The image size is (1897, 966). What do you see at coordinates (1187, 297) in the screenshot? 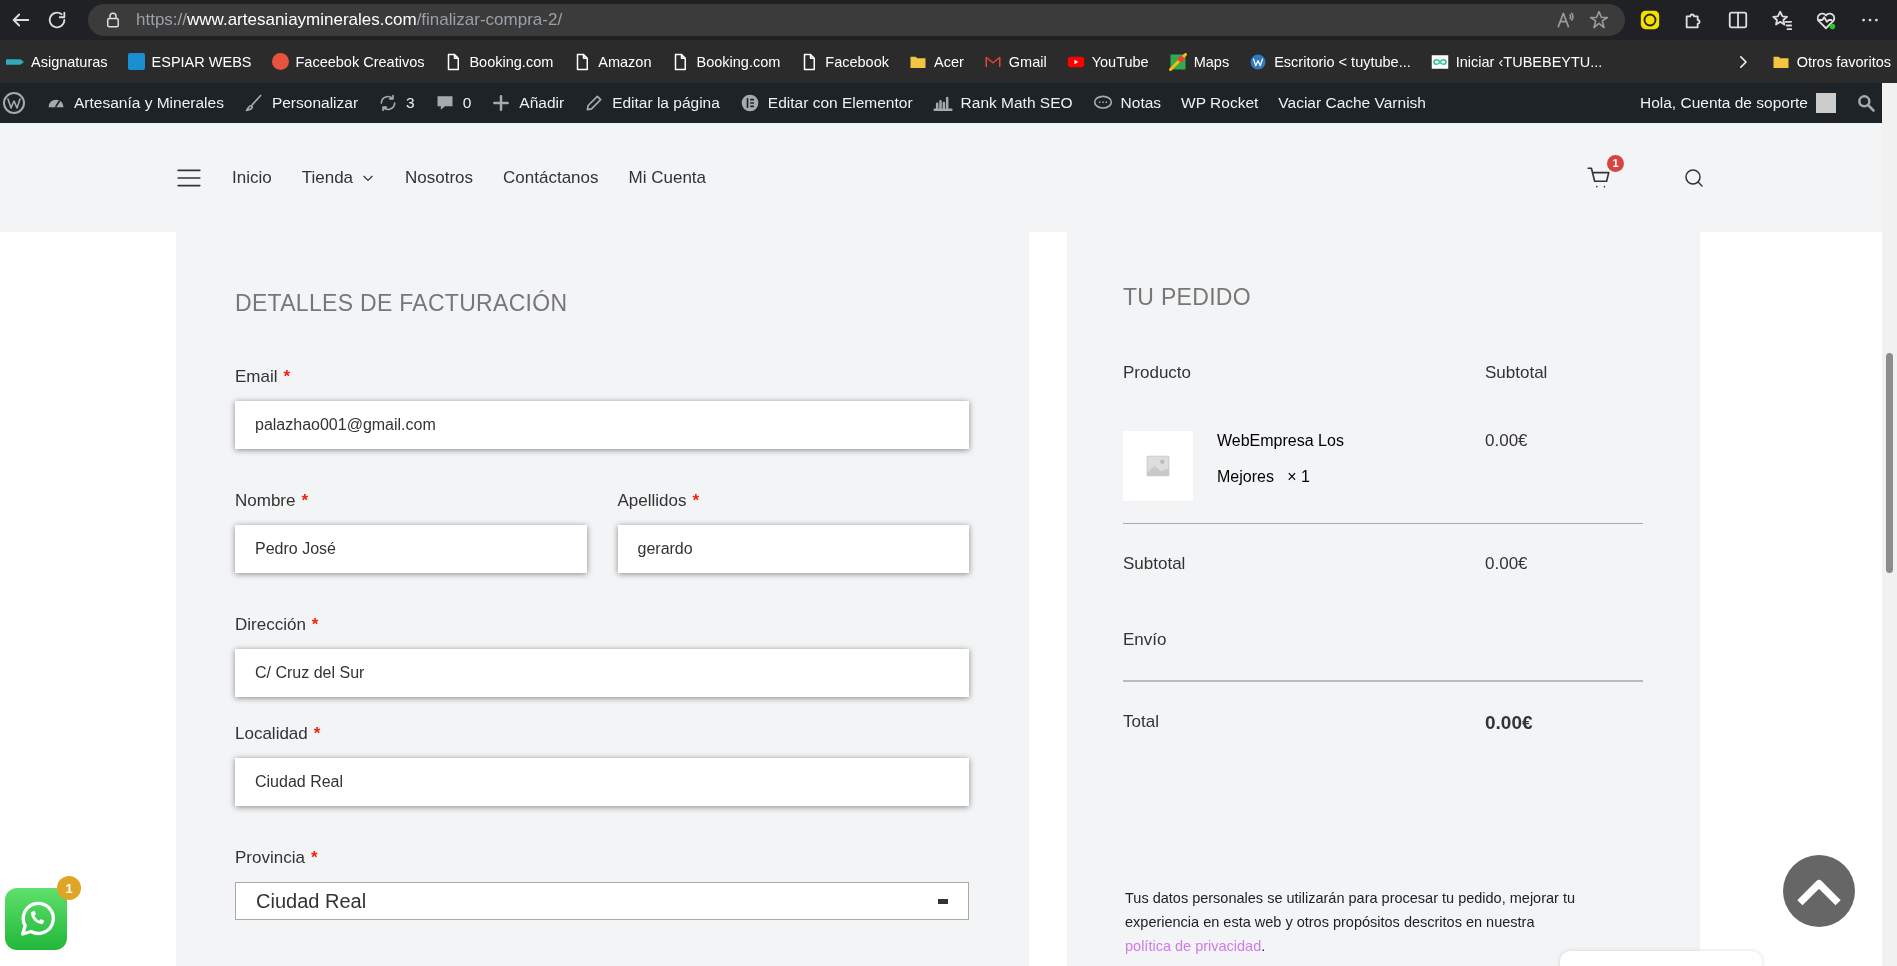
I see `section-title: TU PEDIDO` at bounding box center [1187, 297].